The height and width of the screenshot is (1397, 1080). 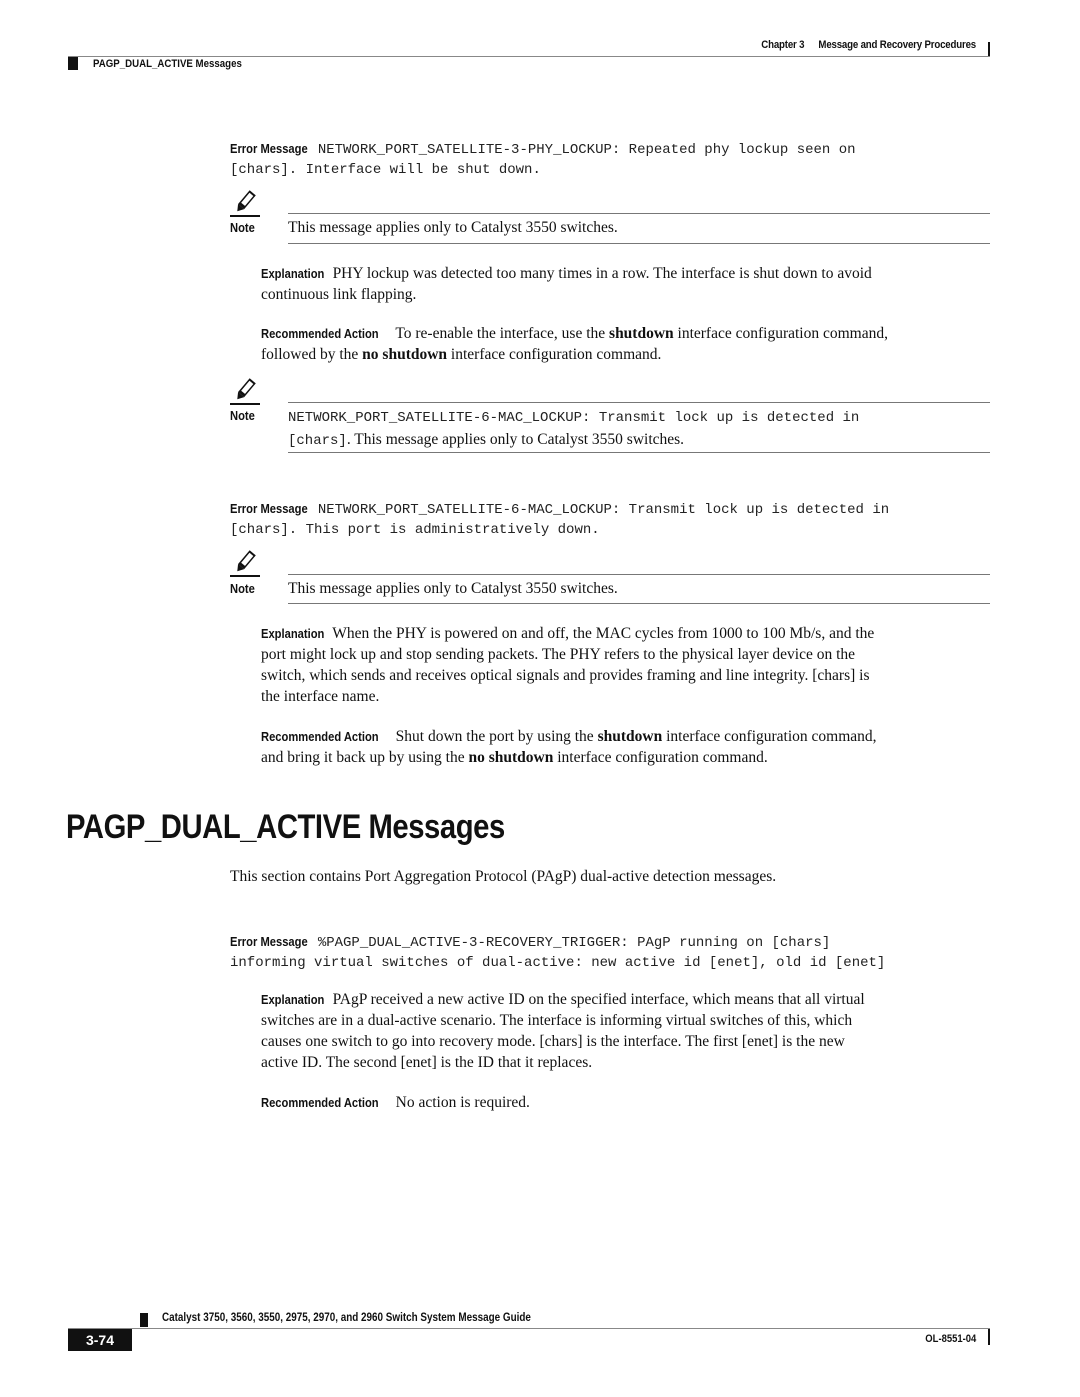 I want to click on action-text: No action is required., so click(x=462, y=1102).